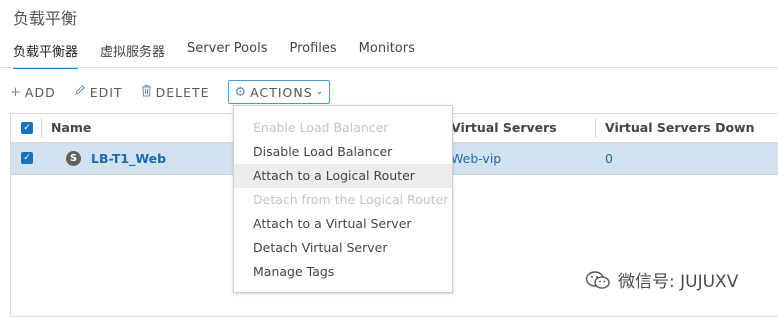  I want to click on edit-button: EDIT, so click(98, 92).